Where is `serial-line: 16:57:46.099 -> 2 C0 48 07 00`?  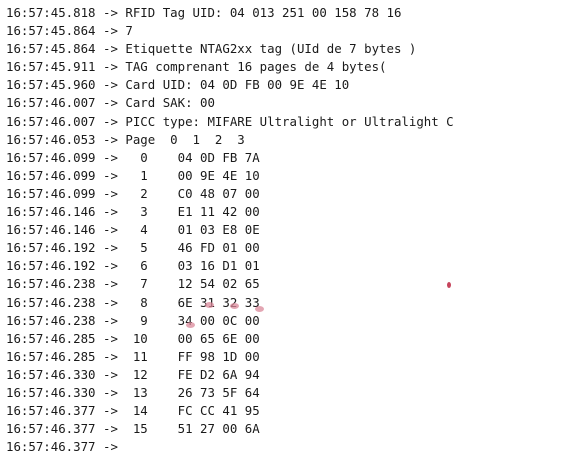 serial-line: 16:57:46.099 -> 2 C0 48 07 00 is located at coordinates (287, 194).